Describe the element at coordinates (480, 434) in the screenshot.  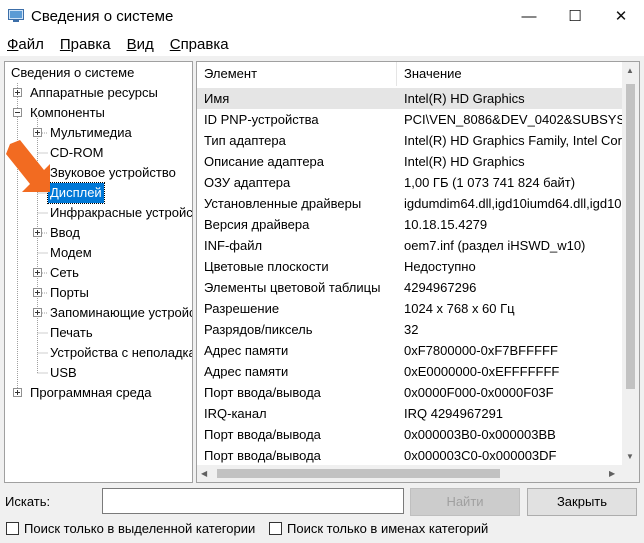
I see `cell-value: 0x000003B0-0x000003BB` at that location.